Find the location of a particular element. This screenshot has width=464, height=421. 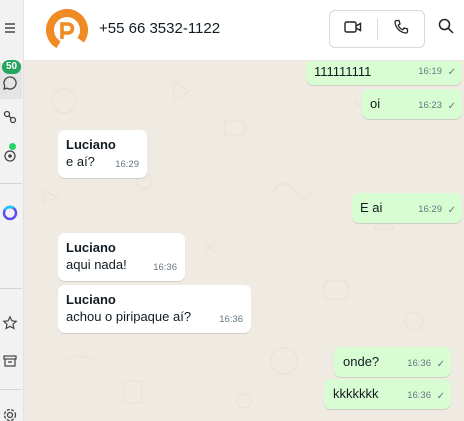

message-text: e aí? is located at coordinates (80, 161).